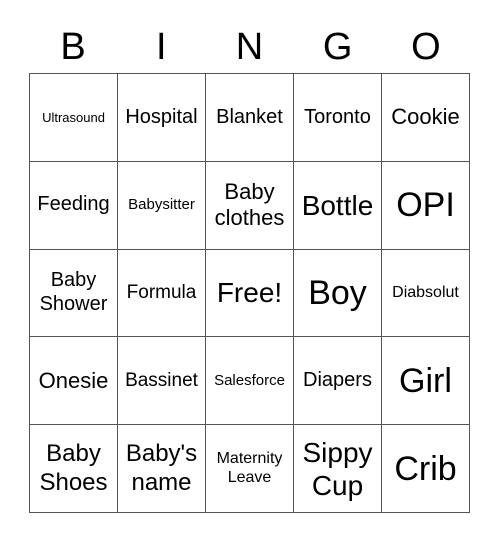 The image size is (500, 544). What do you see at coordinates (250, 381) in the screenshot?
I see `bingo-cell: Salesforce` at bounding box center [250, 381].